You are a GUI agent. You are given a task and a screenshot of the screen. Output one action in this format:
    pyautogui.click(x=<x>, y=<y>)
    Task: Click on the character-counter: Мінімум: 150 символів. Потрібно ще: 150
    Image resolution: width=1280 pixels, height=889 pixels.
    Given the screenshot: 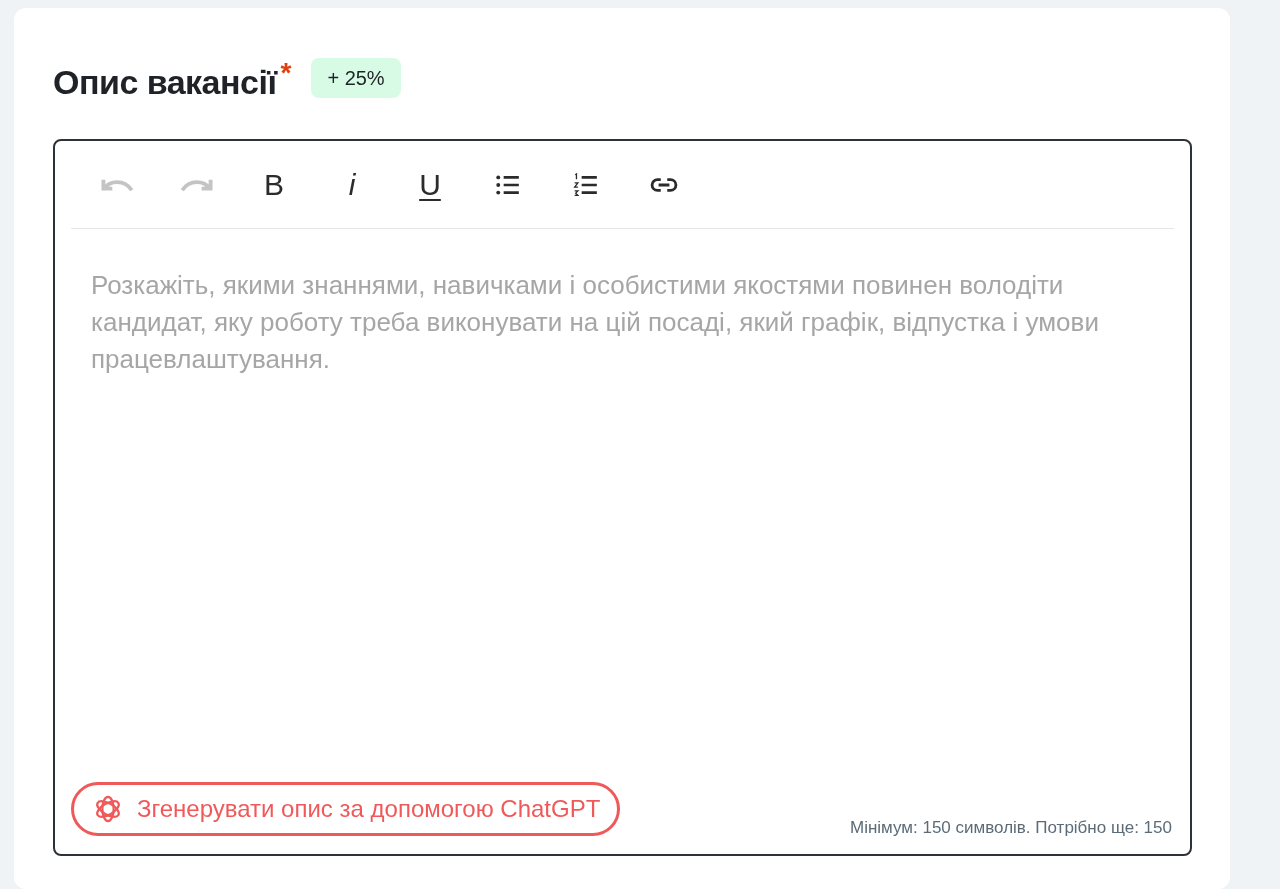 What is the action you would take?
    pyautogui.click(x=1011, y=827)
    